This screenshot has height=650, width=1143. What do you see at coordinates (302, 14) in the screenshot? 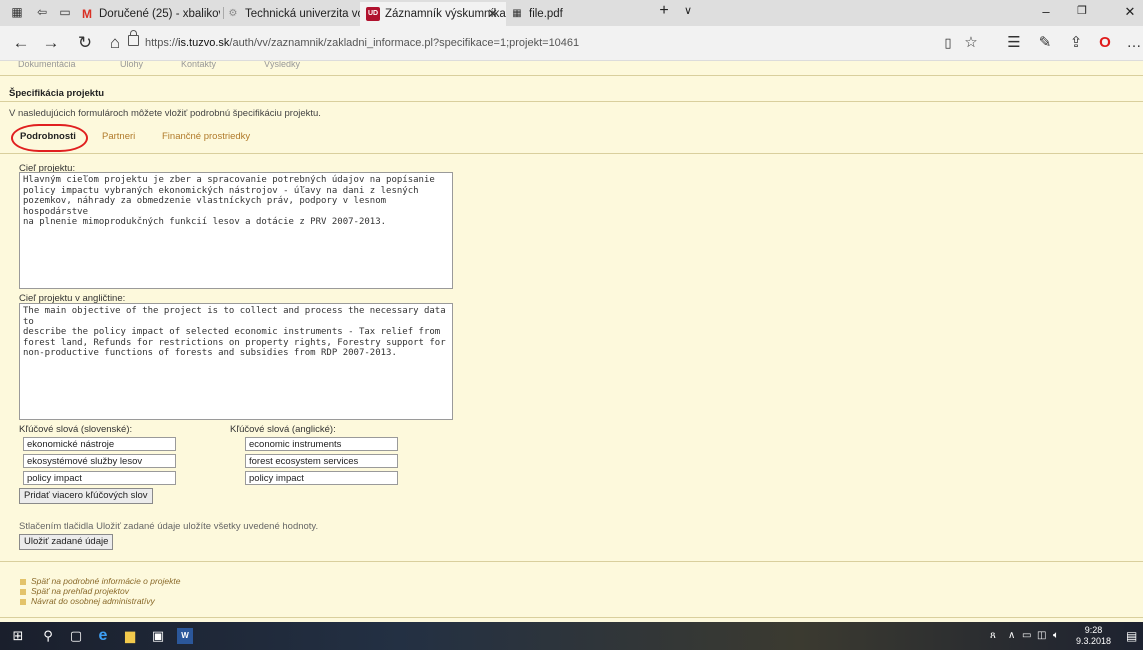
I see `tab-label: Technická univerzita vo Zvo` at bounding box center [302, 14].